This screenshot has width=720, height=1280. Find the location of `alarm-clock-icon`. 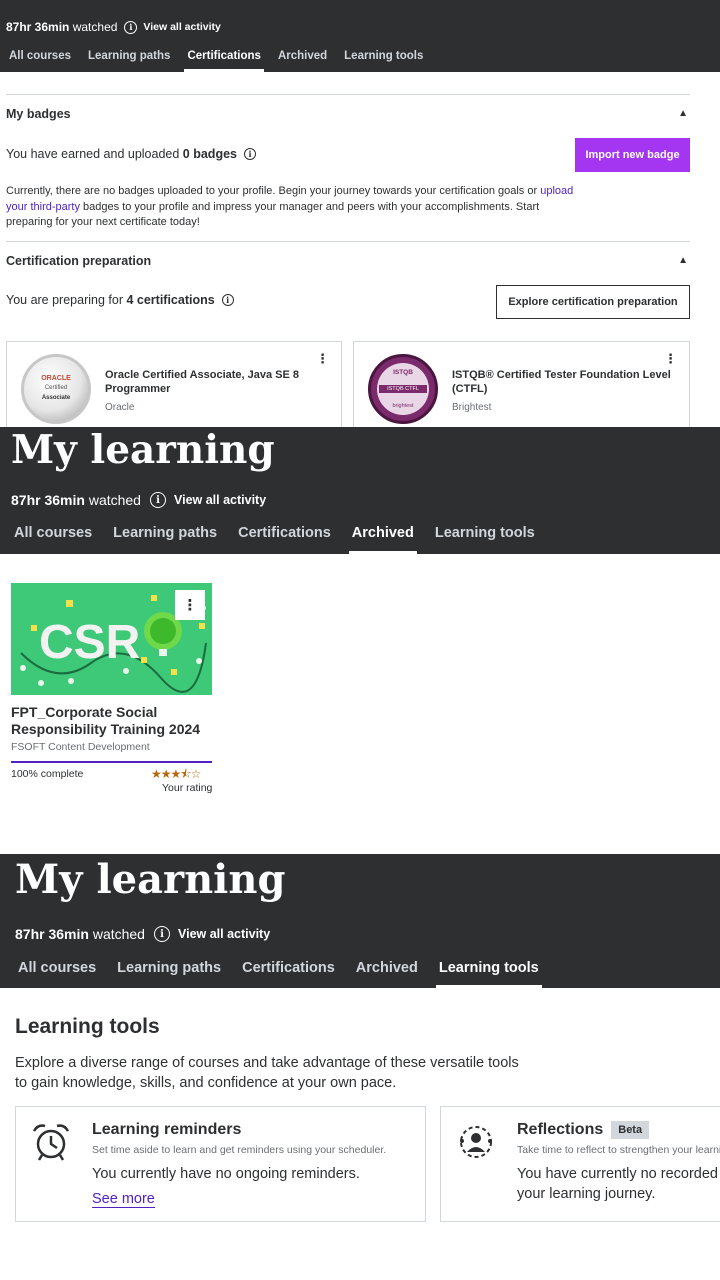

alarm-clock-icon is located at coordinates (51, 1142).